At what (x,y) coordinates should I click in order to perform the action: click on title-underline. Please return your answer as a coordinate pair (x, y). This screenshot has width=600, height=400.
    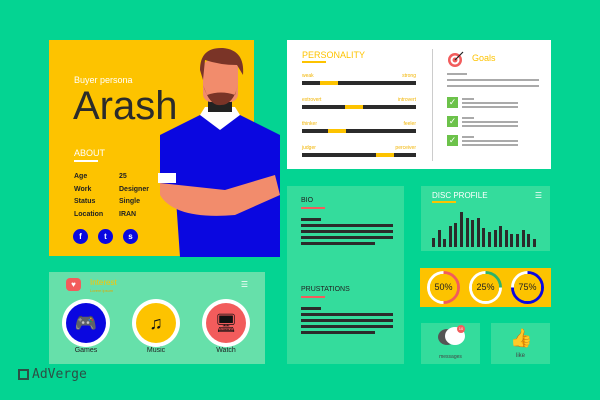
    Looking at the image, I should click on (314, 62).